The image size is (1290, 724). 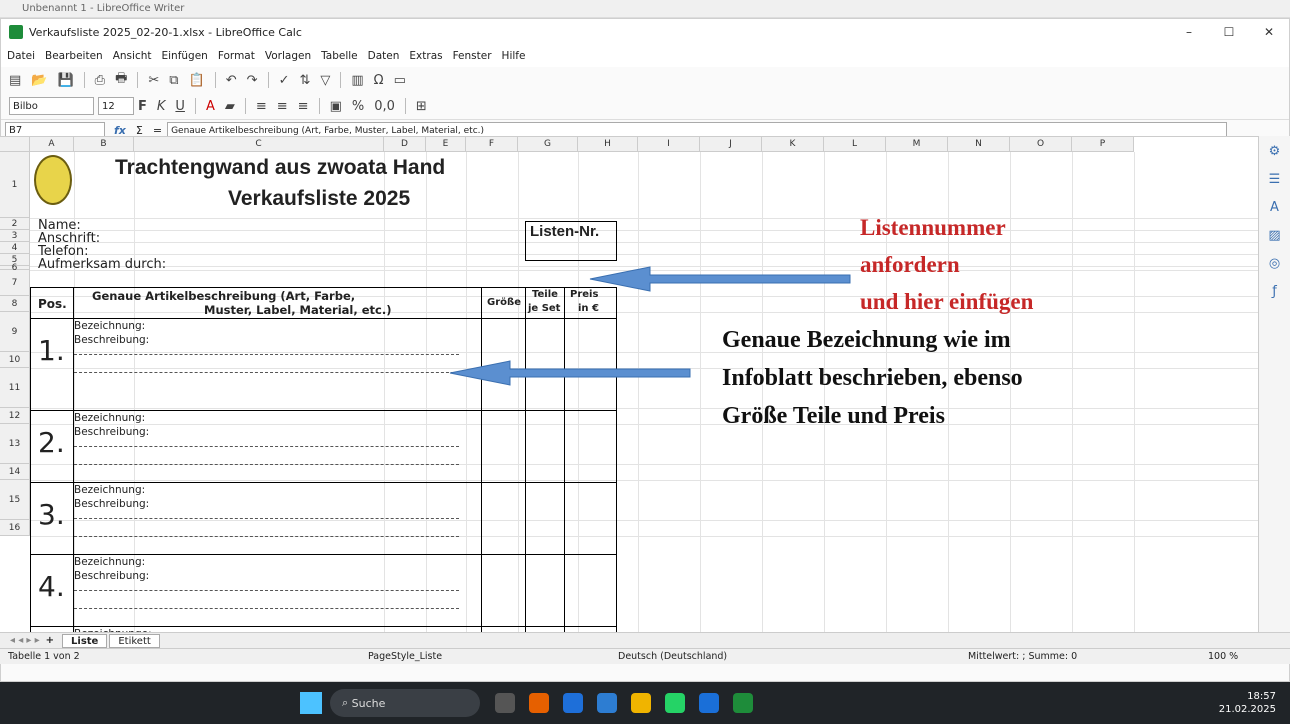 I want to click on menu-item: Fenster, so click(x=472, y=56).